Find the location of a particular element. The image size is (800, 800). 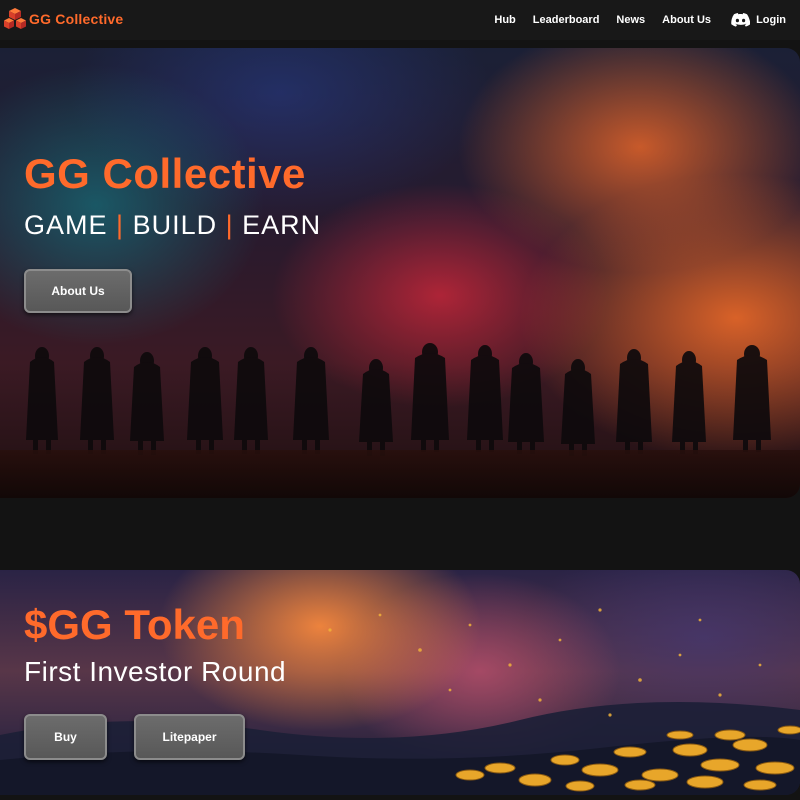

discord-icon is located at coordinates (743, 20).